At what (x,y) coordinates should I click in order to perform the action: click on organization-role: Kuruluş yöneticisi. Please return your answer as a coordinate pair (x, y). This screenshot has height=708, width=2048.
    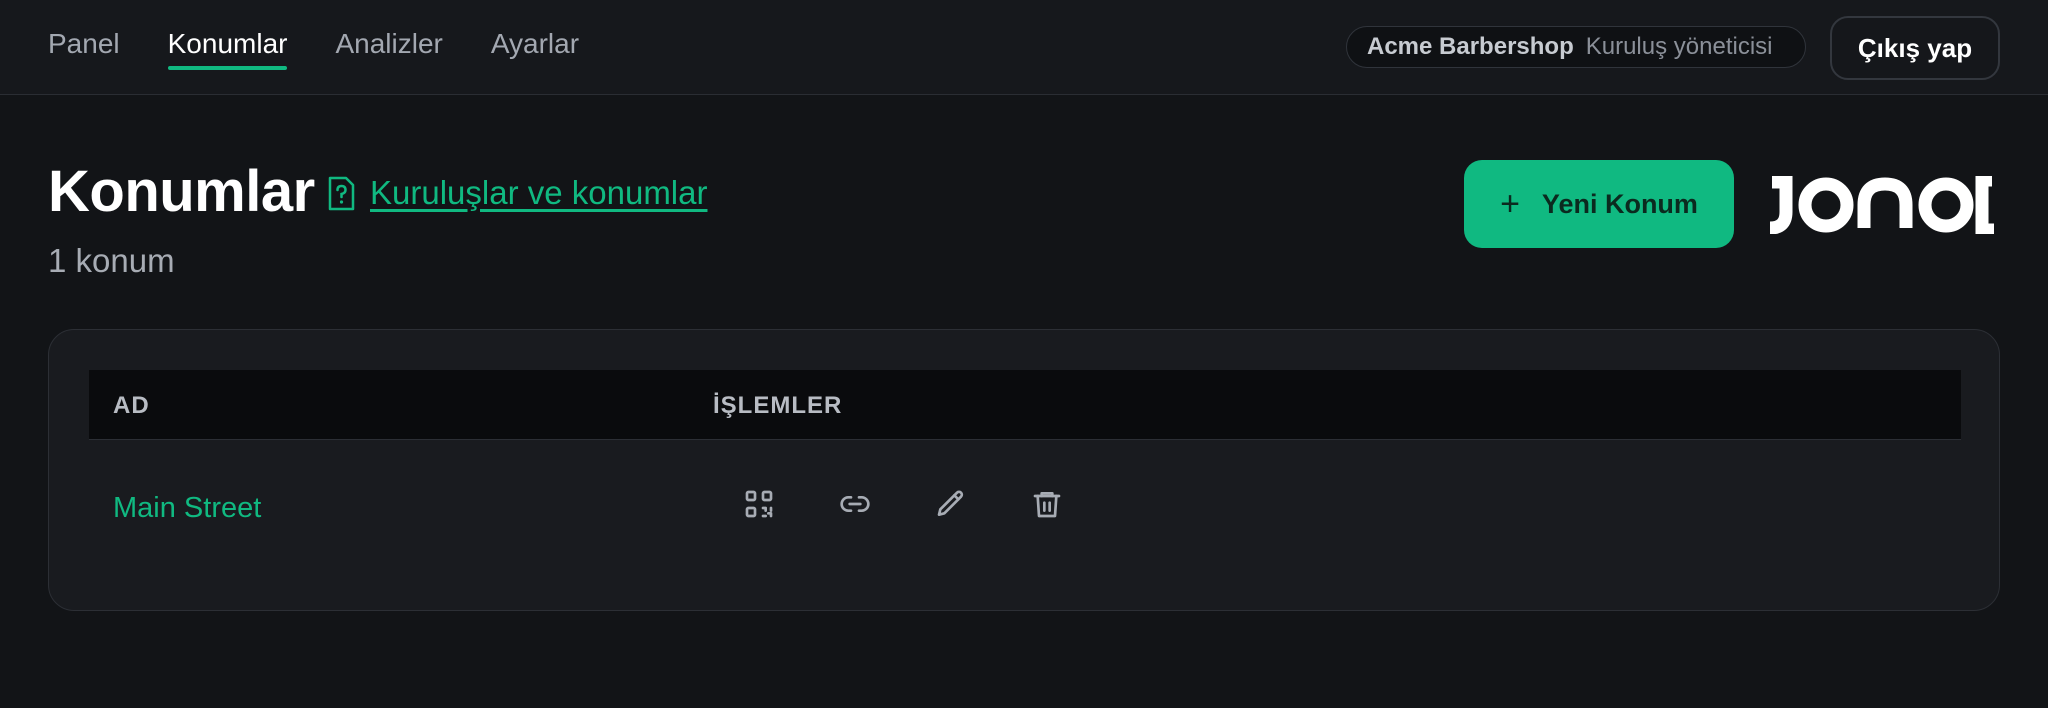
    Looking at the image, I should click on (1679, 46).